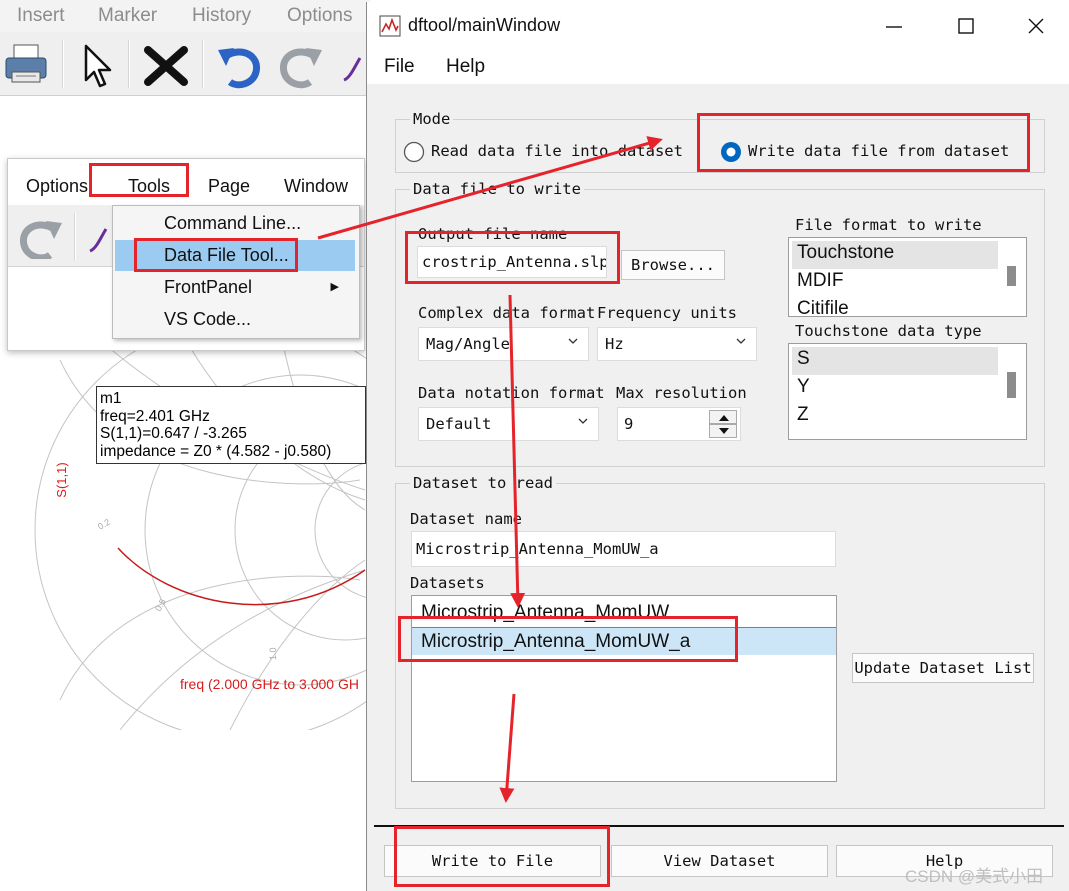  I want to click on arrow-to-dataset, so click(517, 451).